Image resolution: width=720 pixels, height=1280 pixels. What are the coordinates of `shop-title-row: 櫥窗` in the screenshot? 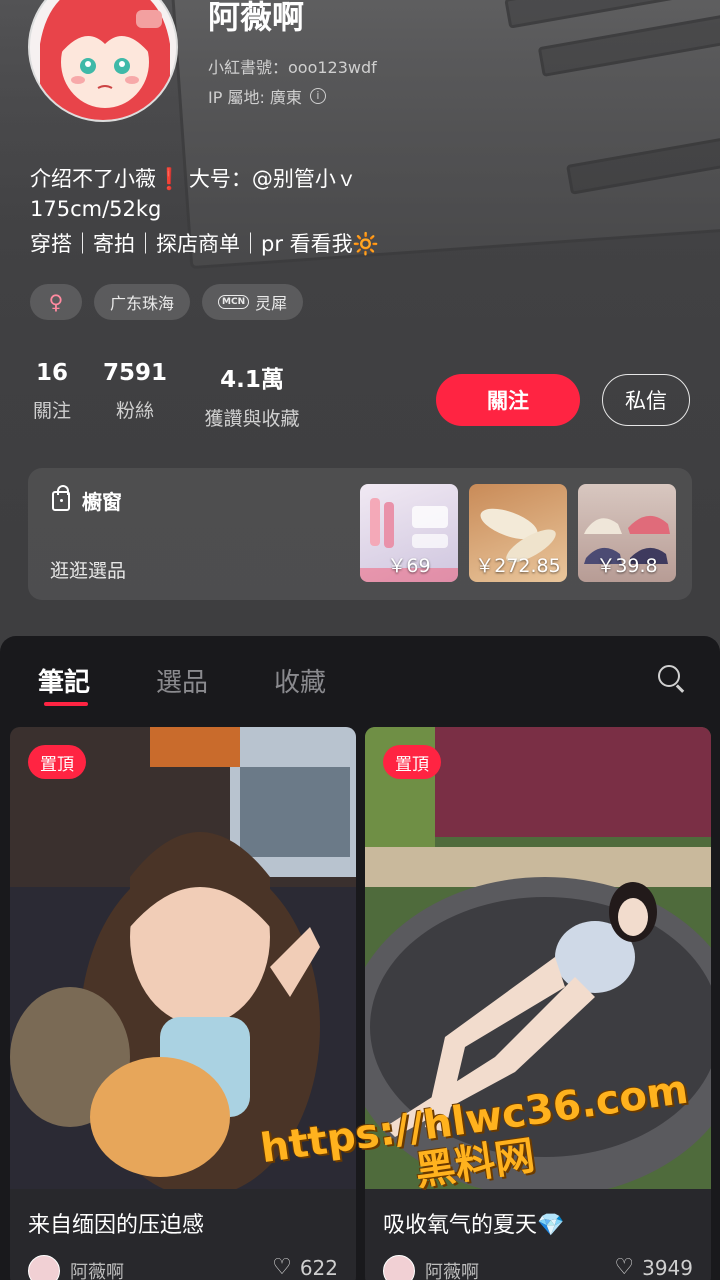 It's located at (87, 499).